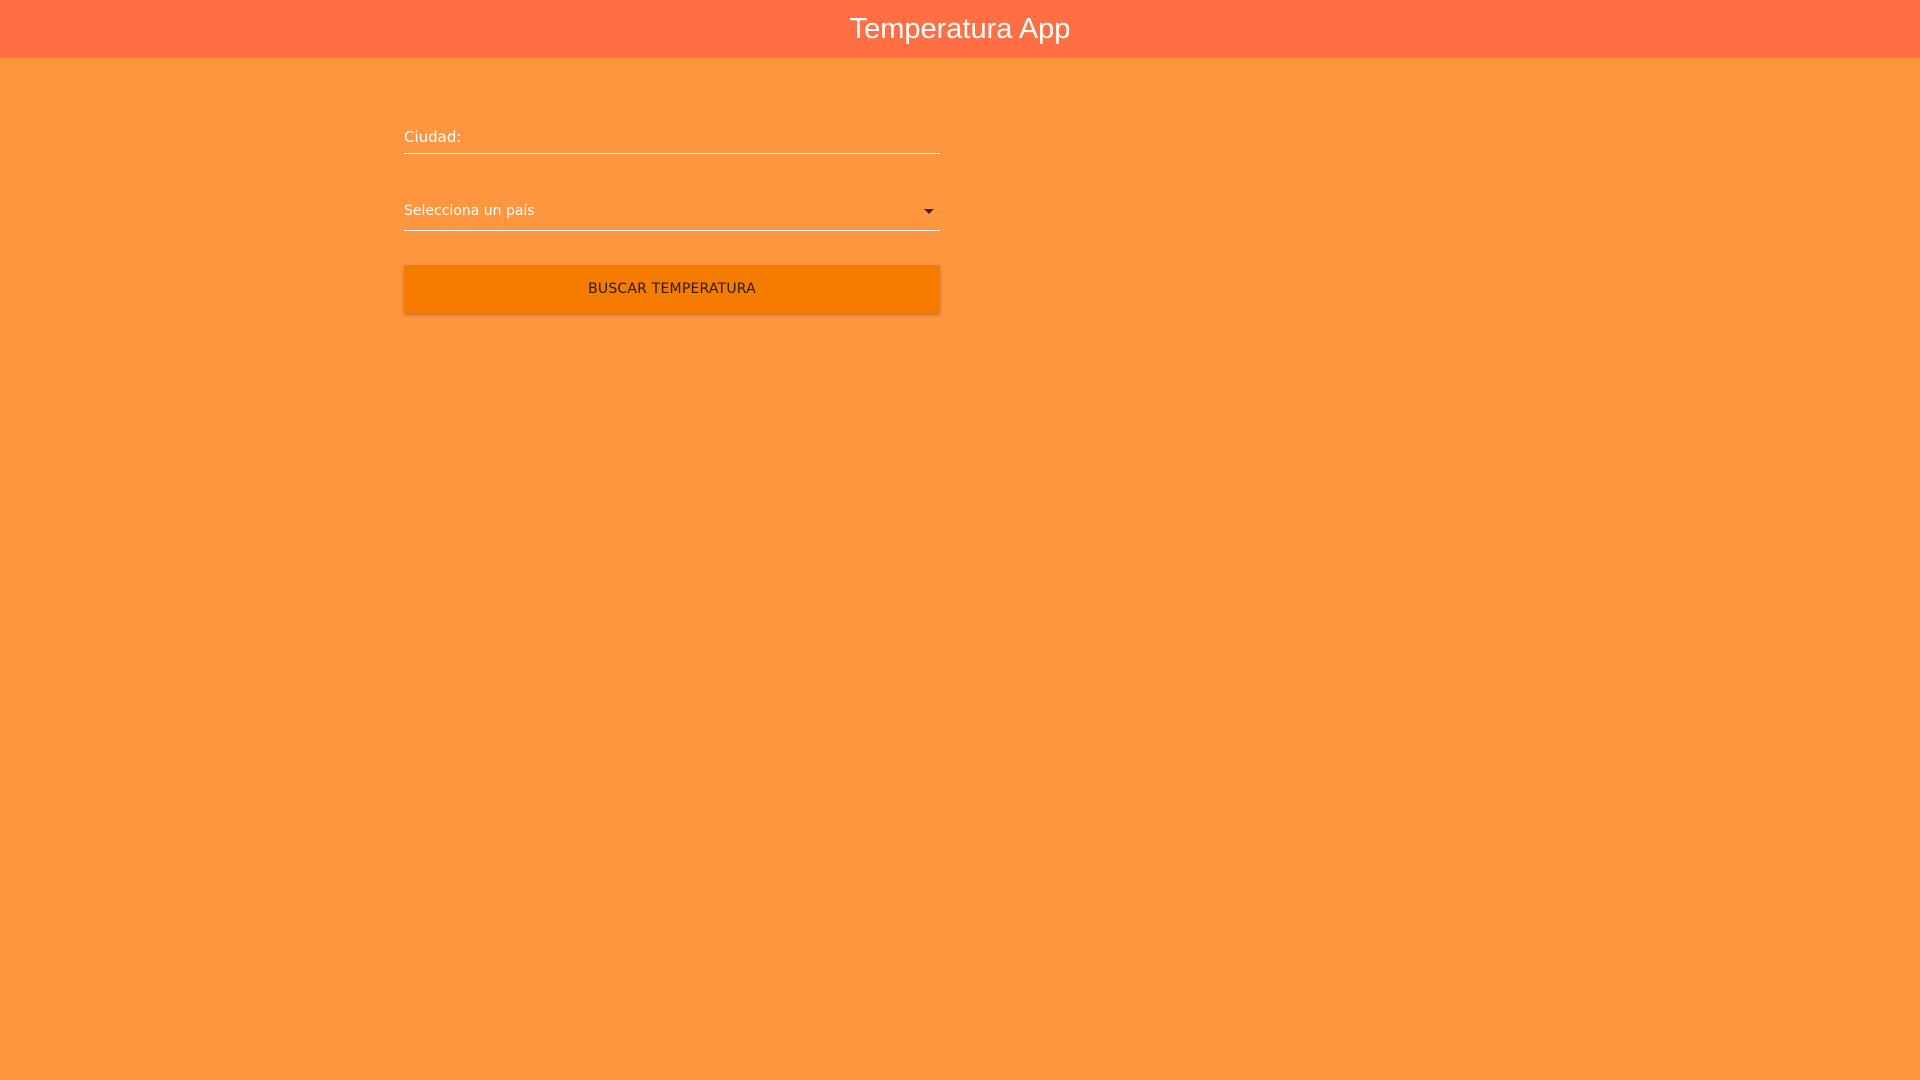 This screenshot has height=1080, width=1920. I want to click on app-header: Temperatura App, so click(960, 29).